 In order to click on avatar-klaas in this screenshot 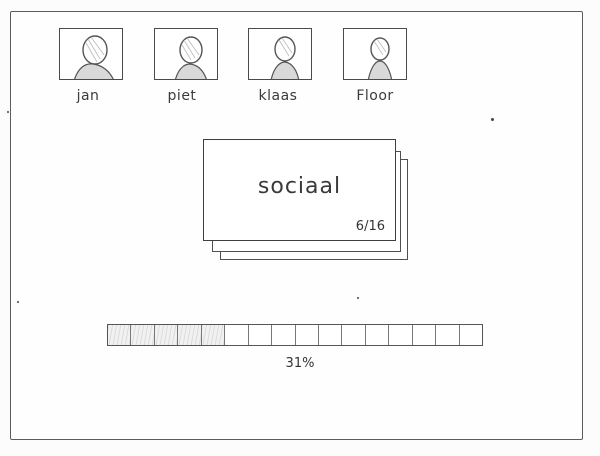, I will do `click(280, 54)`.